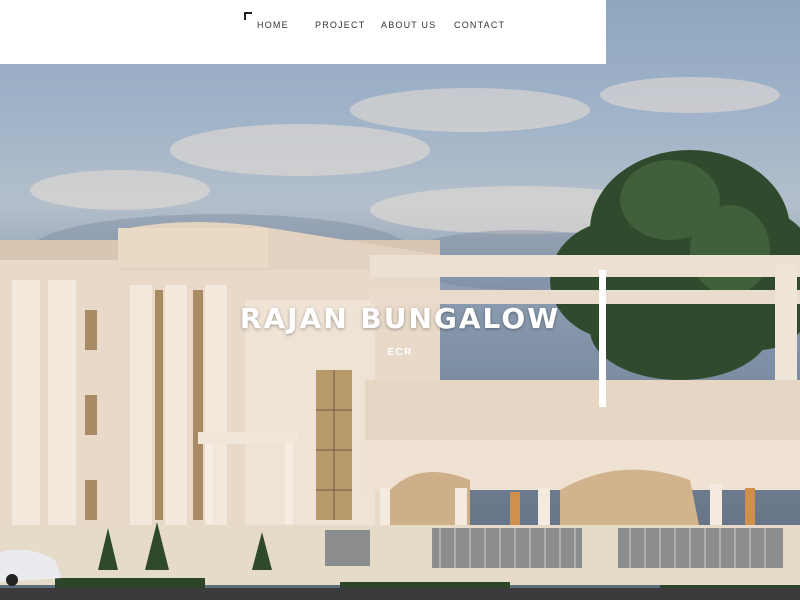 This screenshot has height=600, width=800. Describe the element at coordinates (273, 25) in the screenshot. I see `nav-home-link: HOME` at that location.